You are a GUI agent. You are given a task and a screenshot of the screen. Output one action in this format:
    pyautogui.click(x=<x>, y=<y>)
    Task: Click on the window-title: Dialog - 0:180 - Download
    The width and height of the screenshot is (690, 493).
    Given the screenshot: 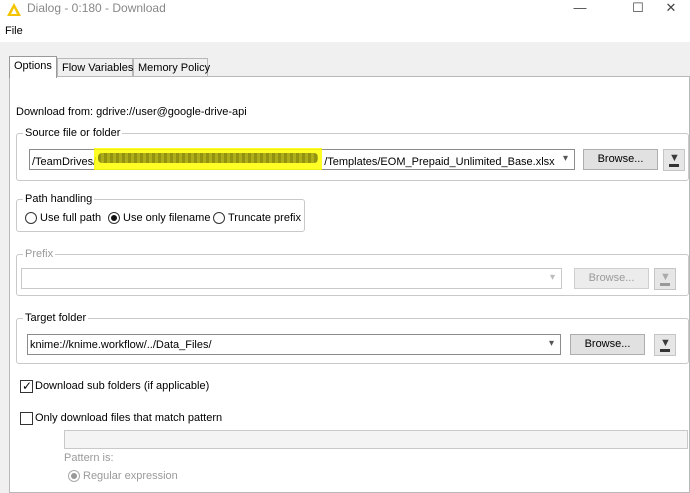 What is the action you would take?
    pyautogui.click(x=96, y=8)
    